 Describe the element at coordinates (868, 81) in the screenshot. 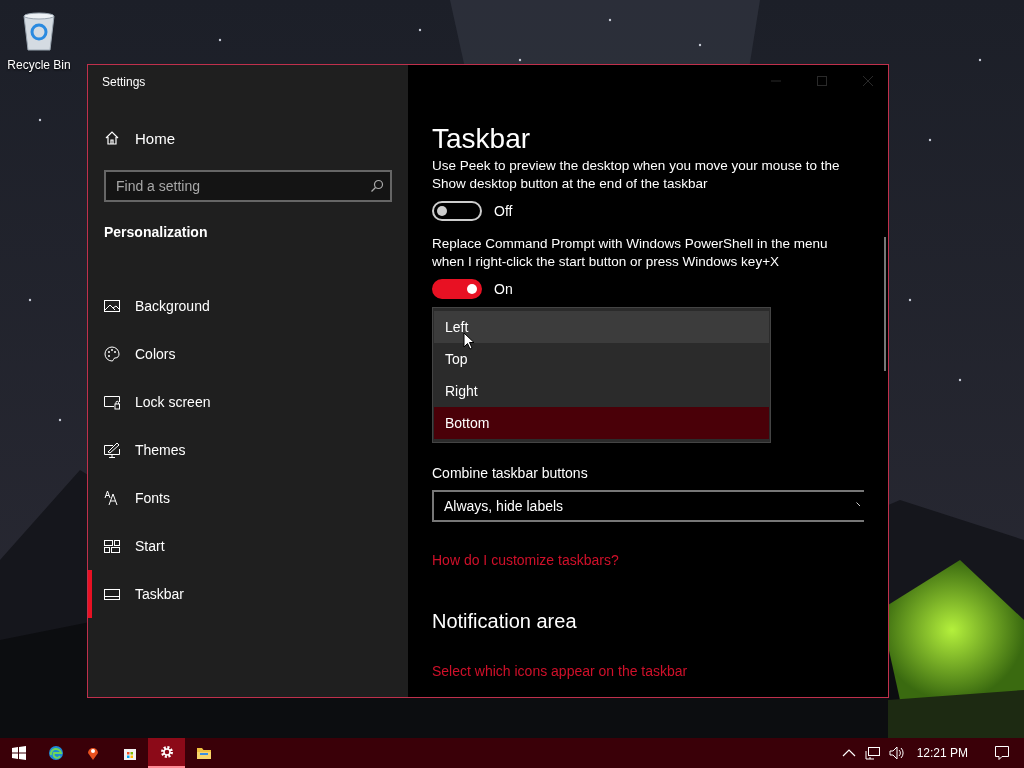

I see `close-icon` at that location.